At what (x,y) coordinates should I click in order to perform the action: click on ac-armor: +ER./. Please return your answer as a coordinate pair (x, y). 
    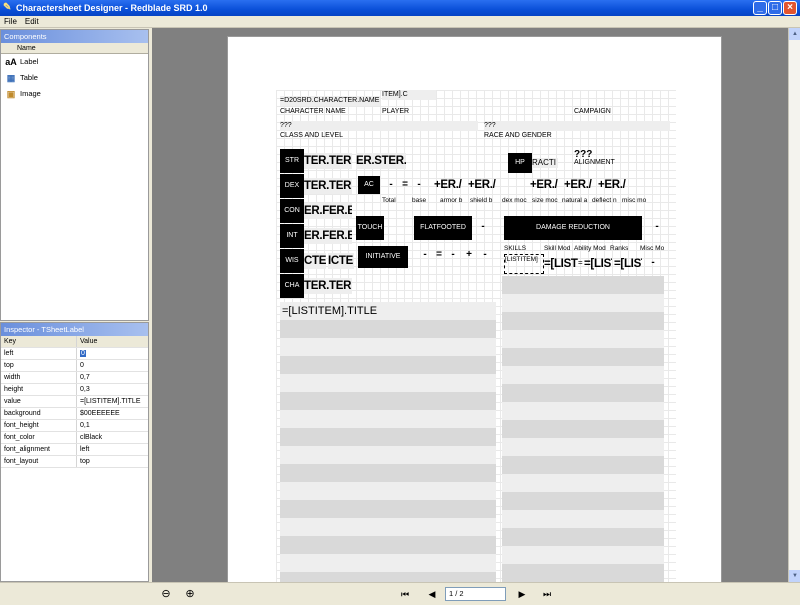
    Looking at the image, I should click on (451, 185).